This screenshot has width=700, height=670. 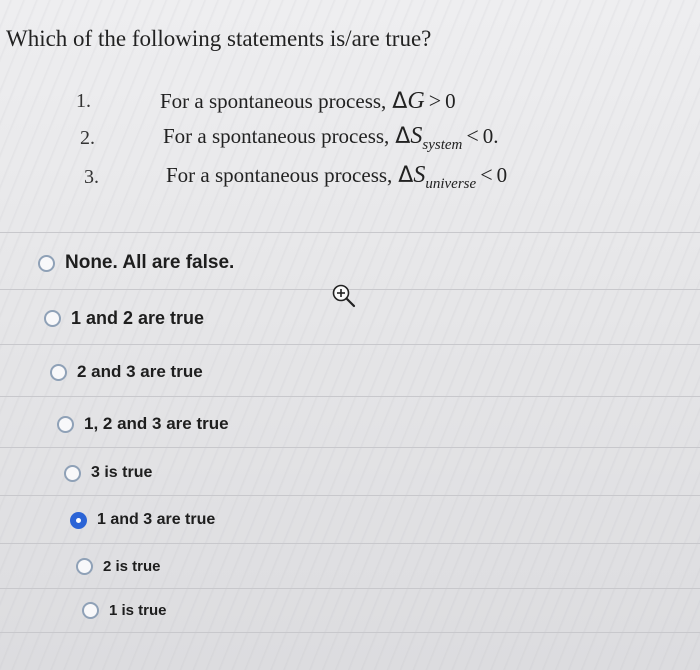 What do you see at coordinates (156, 423) in the screenshot?
I see `option-label: 1, 2 and 3 are true` at bounding box center [156, 423].